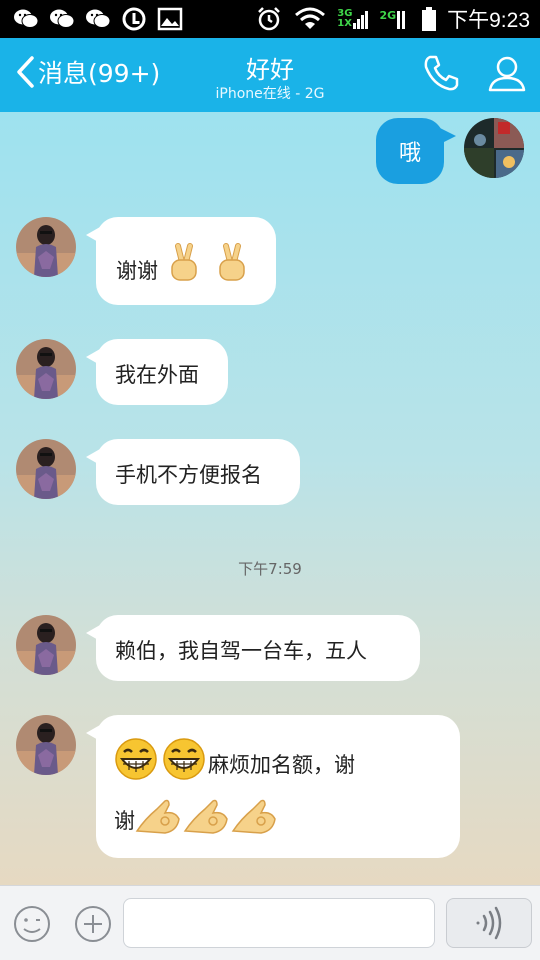  I want to click on alarm-icon, so click(269, 19).